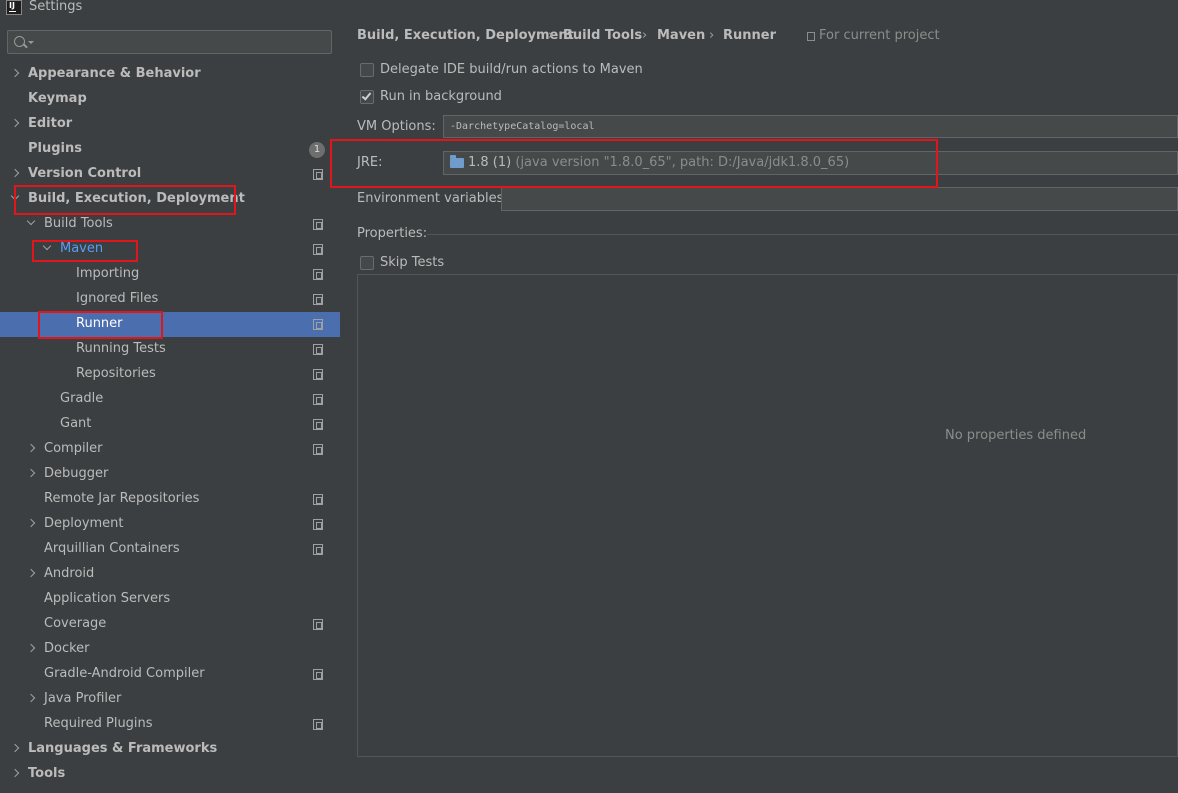  I want to click on sidebar-item-label: Arquillian Containers, so click(112, 548).